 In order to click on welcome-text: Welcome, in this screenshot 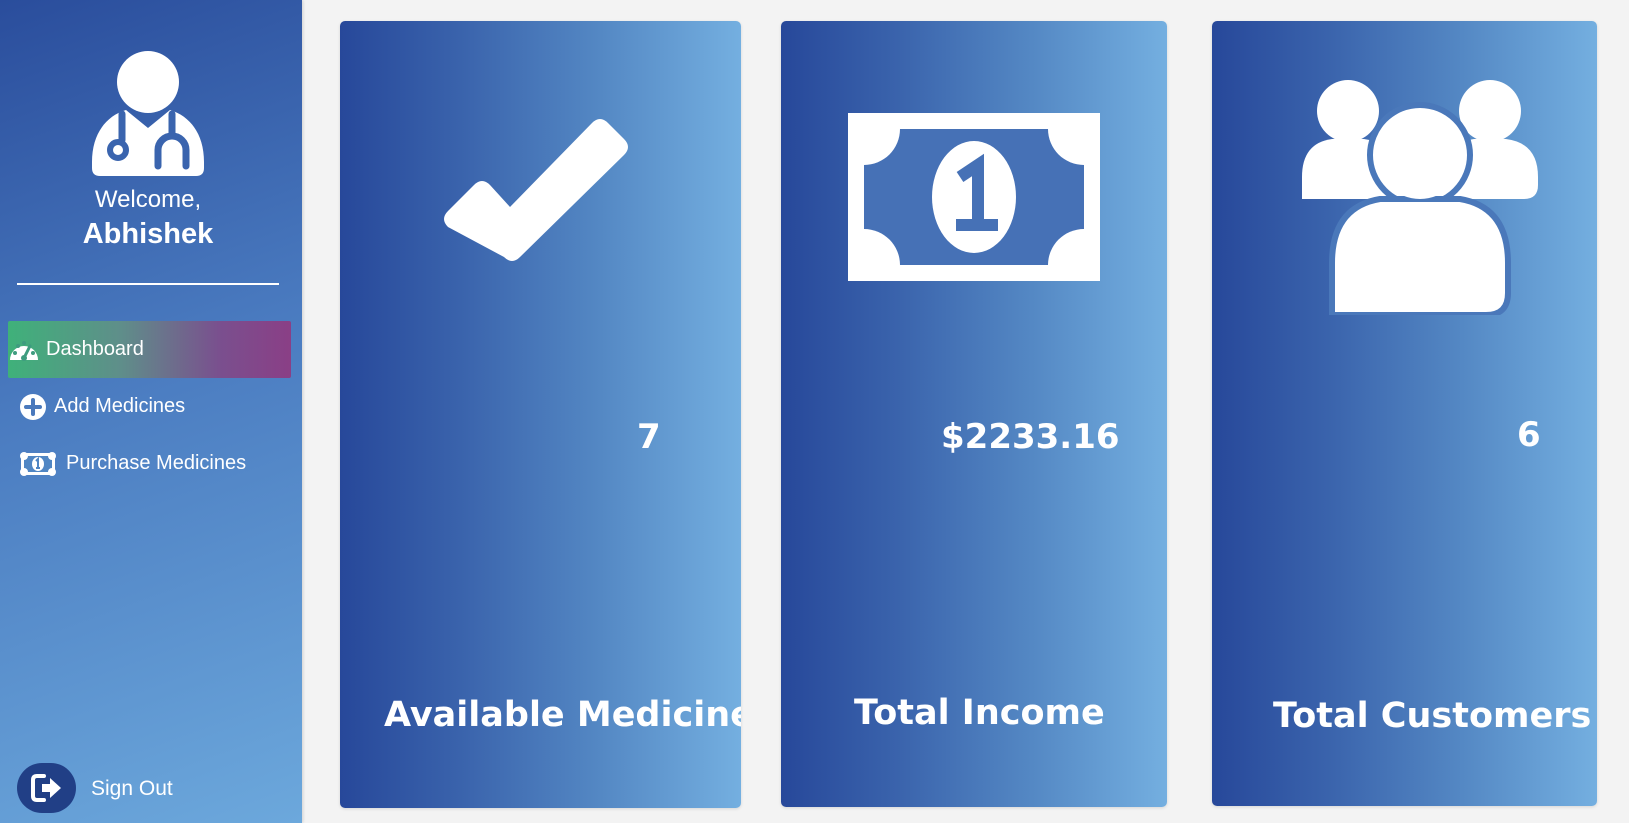, I will do `click(148, 199)`.